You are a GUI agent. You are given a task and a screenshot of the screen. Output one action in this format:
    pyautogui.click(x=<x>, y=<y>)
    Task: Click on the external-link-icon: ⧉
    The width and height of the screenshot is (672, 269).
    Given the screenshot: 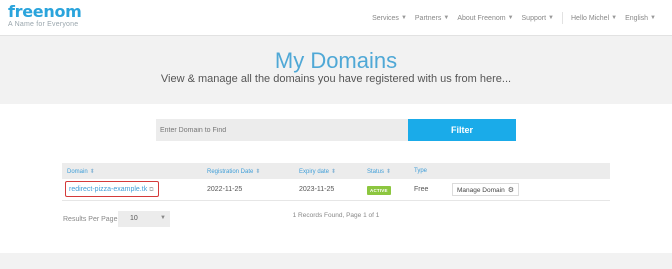 What is the action you would take?
    pyautogui.click(x=151, y=190)
    